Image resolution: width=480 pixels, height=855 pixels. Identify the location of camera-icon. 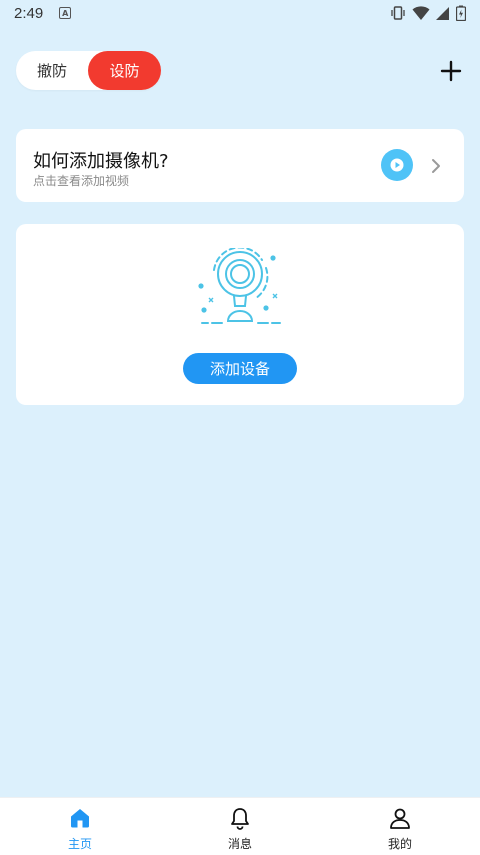
(239, 286).